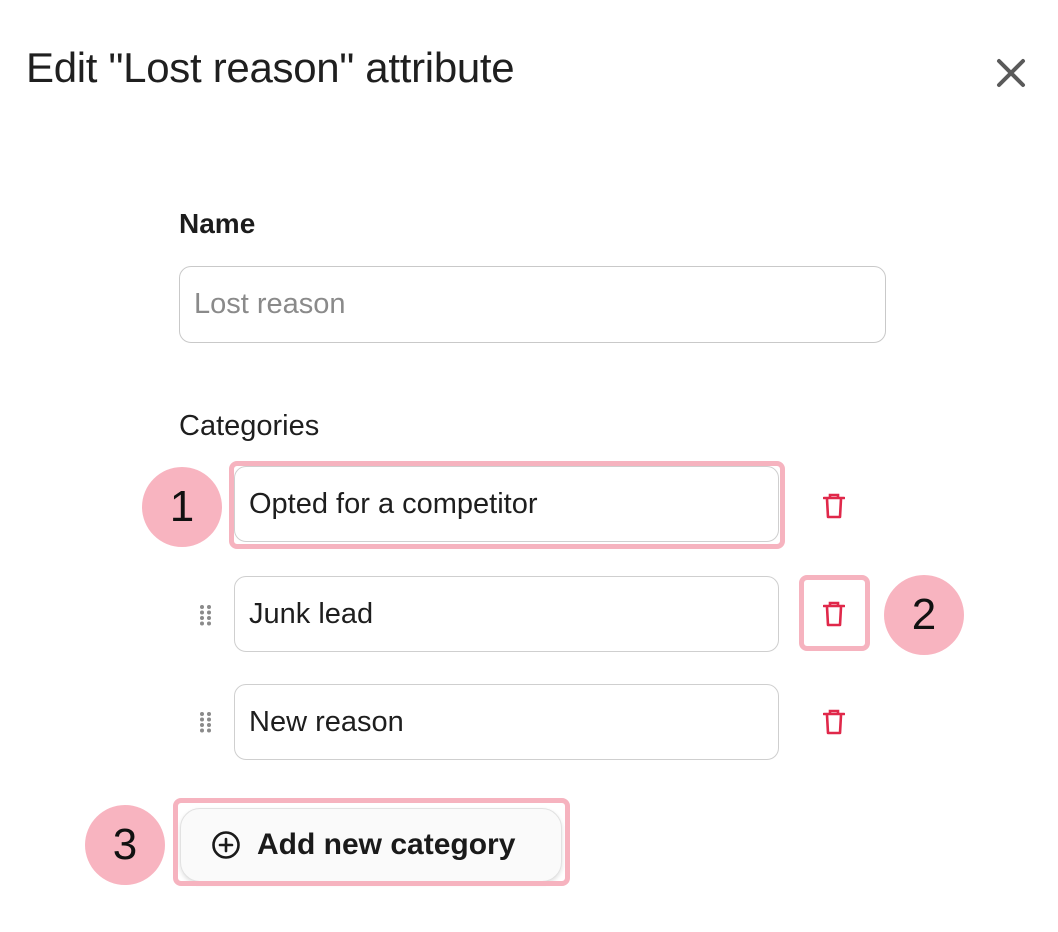 This screenshot has width=1058, height=932. Describe the element at coordinates (386, 844) in the screenshot. I see `add-category-label: Add new category` at that location.